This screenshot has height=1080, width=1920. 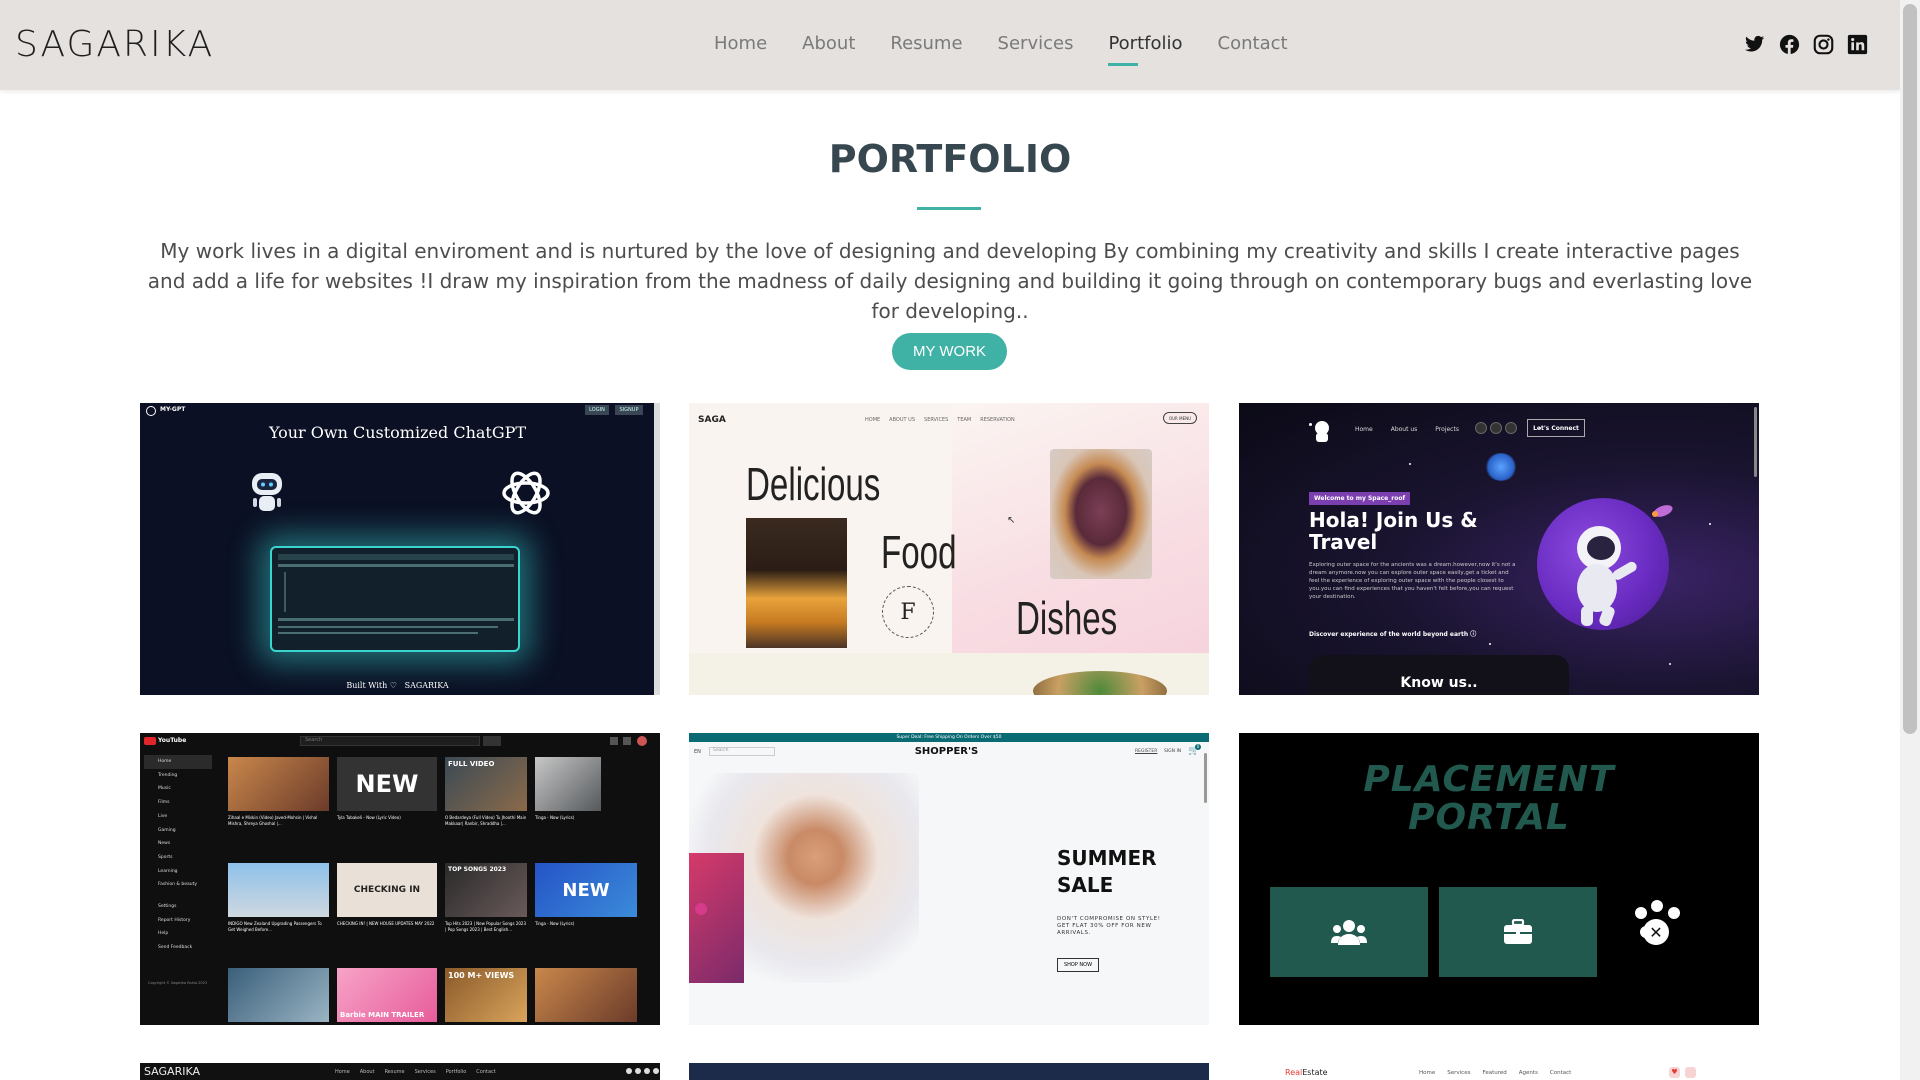 What do you see at coordinates (387, 818) in the screenshot?
I see `video-title: Tyla Tabakeli - Now (Lyric Video)` at bounding box center [387, 818].